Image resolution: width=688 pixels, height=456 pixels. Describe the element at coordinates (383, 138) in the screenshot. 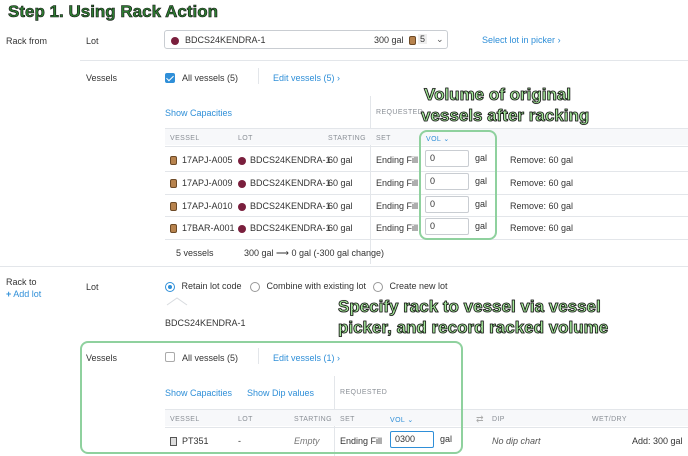

I see `col-set: SET` at that location.